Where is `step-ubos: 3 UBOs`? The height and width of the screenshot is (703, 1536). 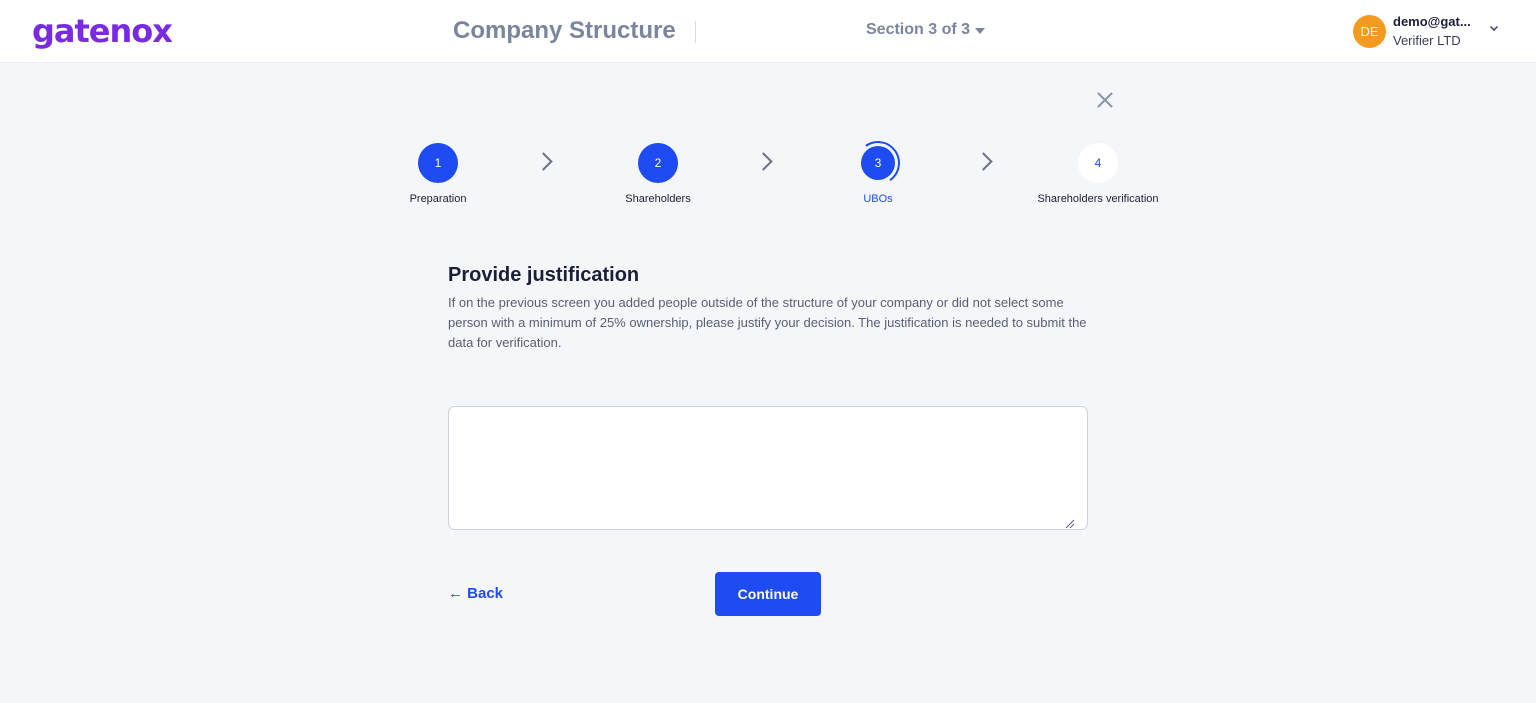 step-ubos: 3 UBOs is located at coordinates (878, 171).